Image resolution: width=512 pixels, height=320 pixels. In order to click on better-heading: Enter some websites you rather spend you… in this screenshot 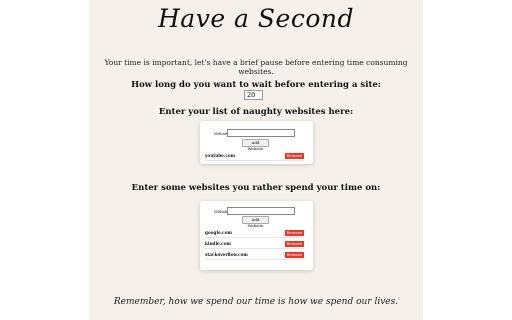, I will do `click(256, 188)`.